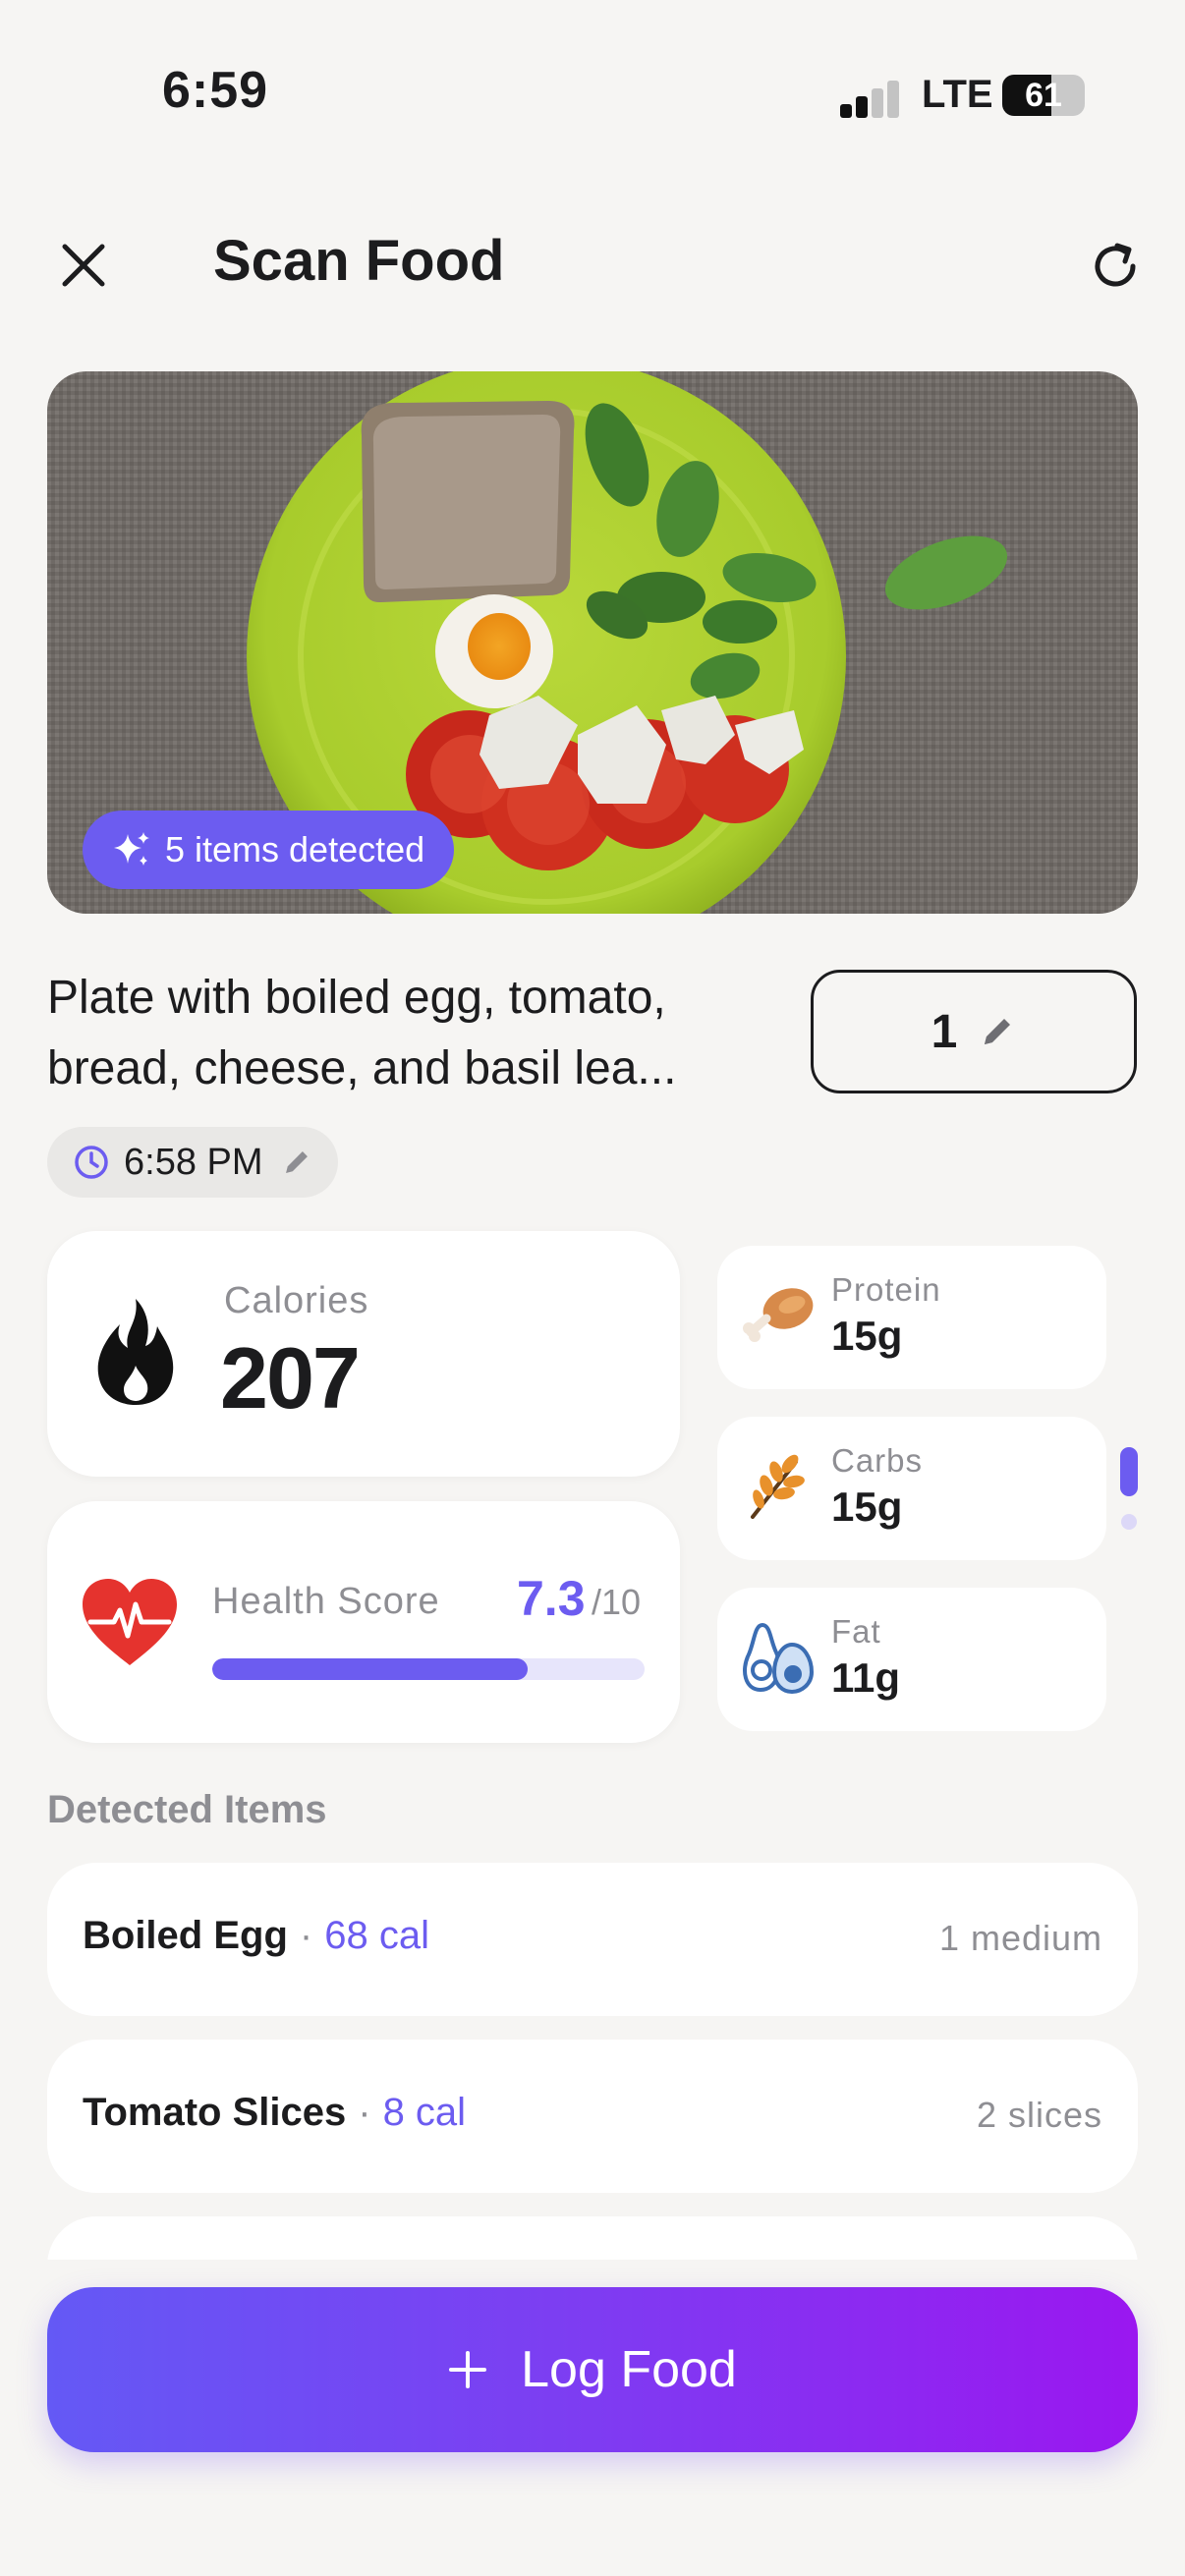  What do you see at coordinates (132, 849) in the screenshot?
I see `sparkle-icon` at bounding box center [132, 849].